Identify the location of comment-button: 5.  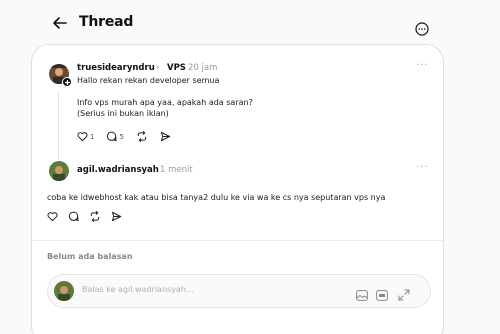
(115, 136).